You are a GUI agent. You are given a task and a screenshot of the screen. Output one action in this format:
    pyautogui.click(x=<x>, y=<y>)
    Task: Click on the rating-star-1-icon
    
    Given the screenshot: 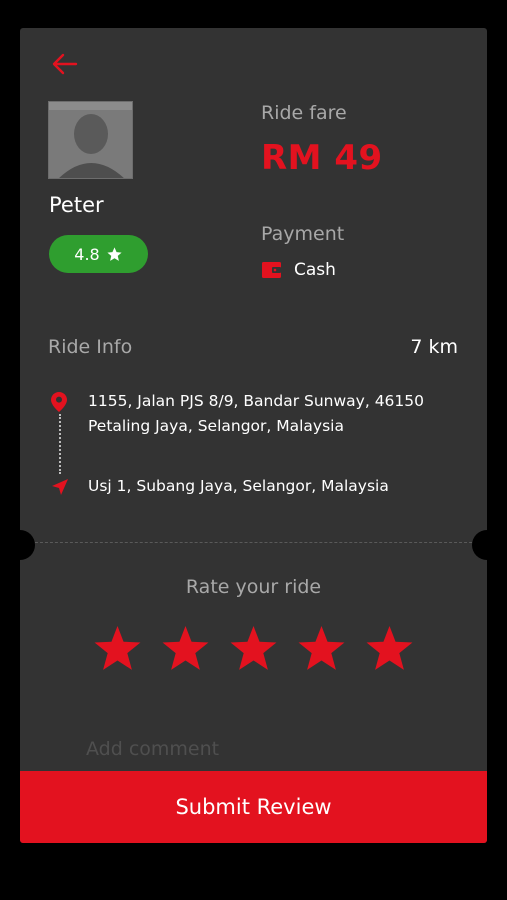 What is the action you would take?
    pyautogui.click(x=117, y=649)
    